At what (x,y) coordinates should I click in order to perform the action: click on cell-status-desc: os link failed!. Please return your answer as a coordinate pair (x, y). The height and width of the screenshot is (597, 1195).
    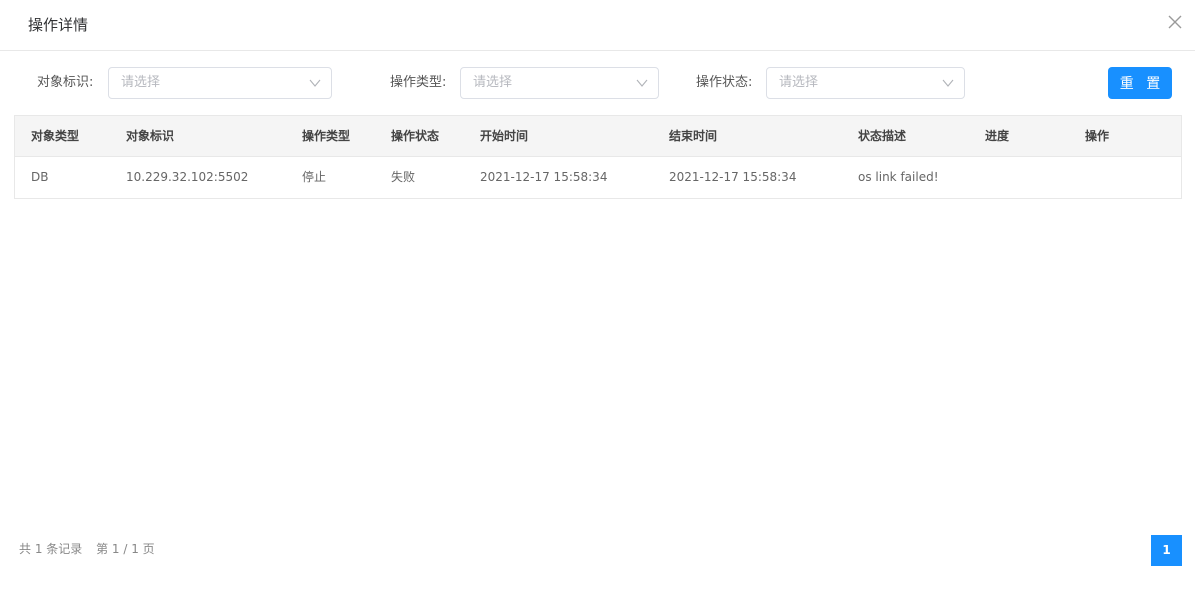
    Looking at the image, I should click on (898, 177).